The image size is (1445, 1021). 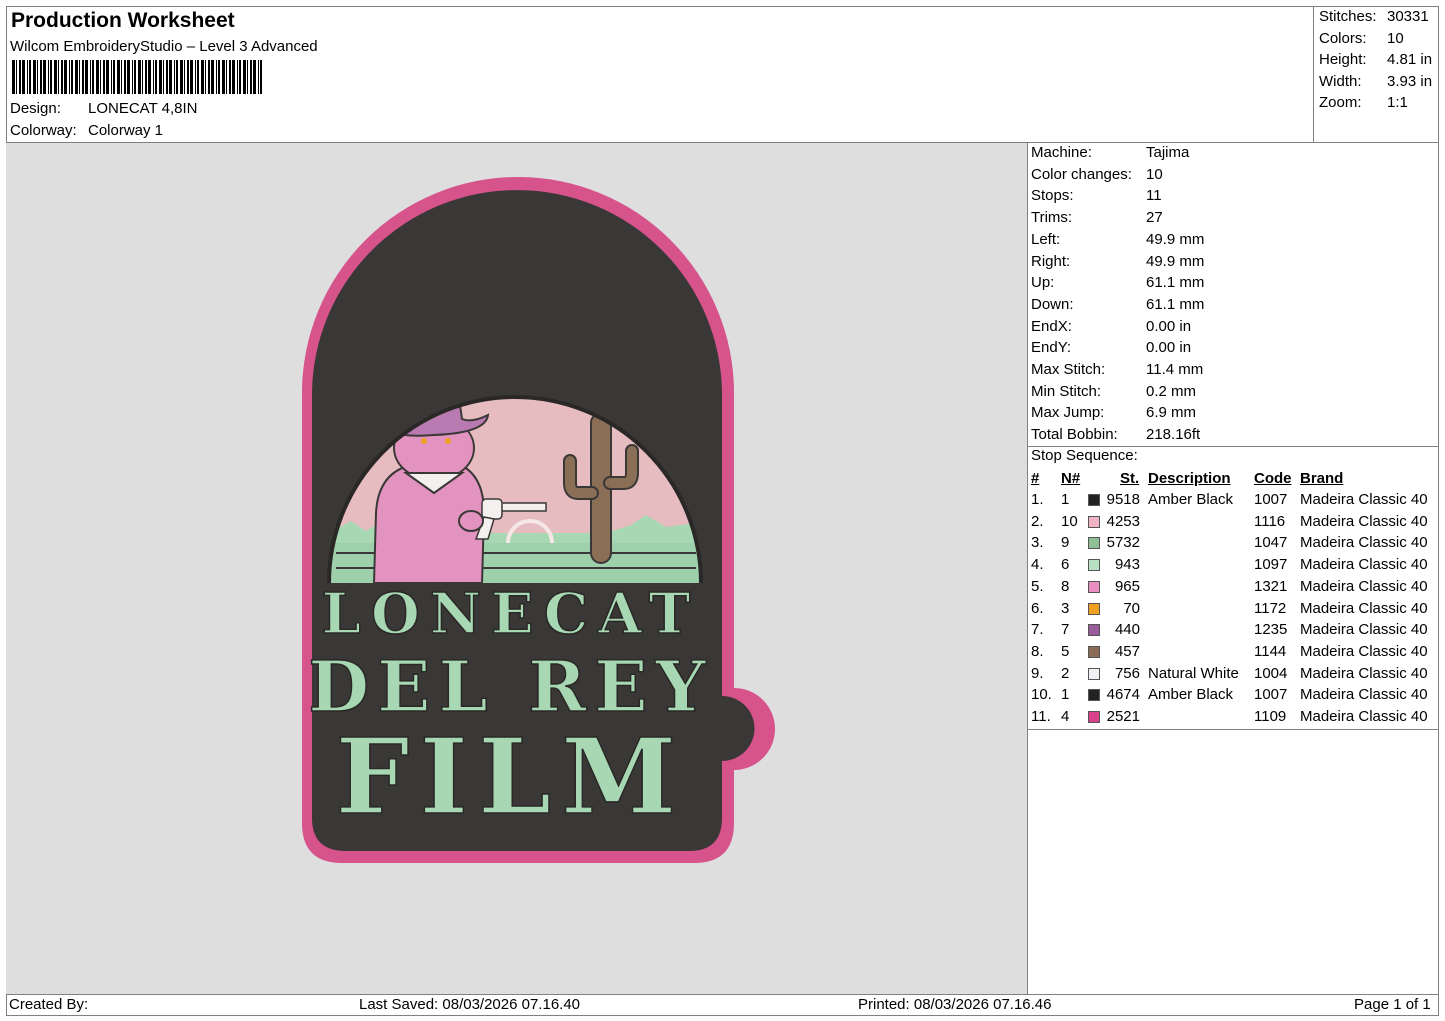 What do you see at coordinates (1322, 478) in the screenshot?
I see `col-header-brand: Brand` at bounding box center [1322, 478].